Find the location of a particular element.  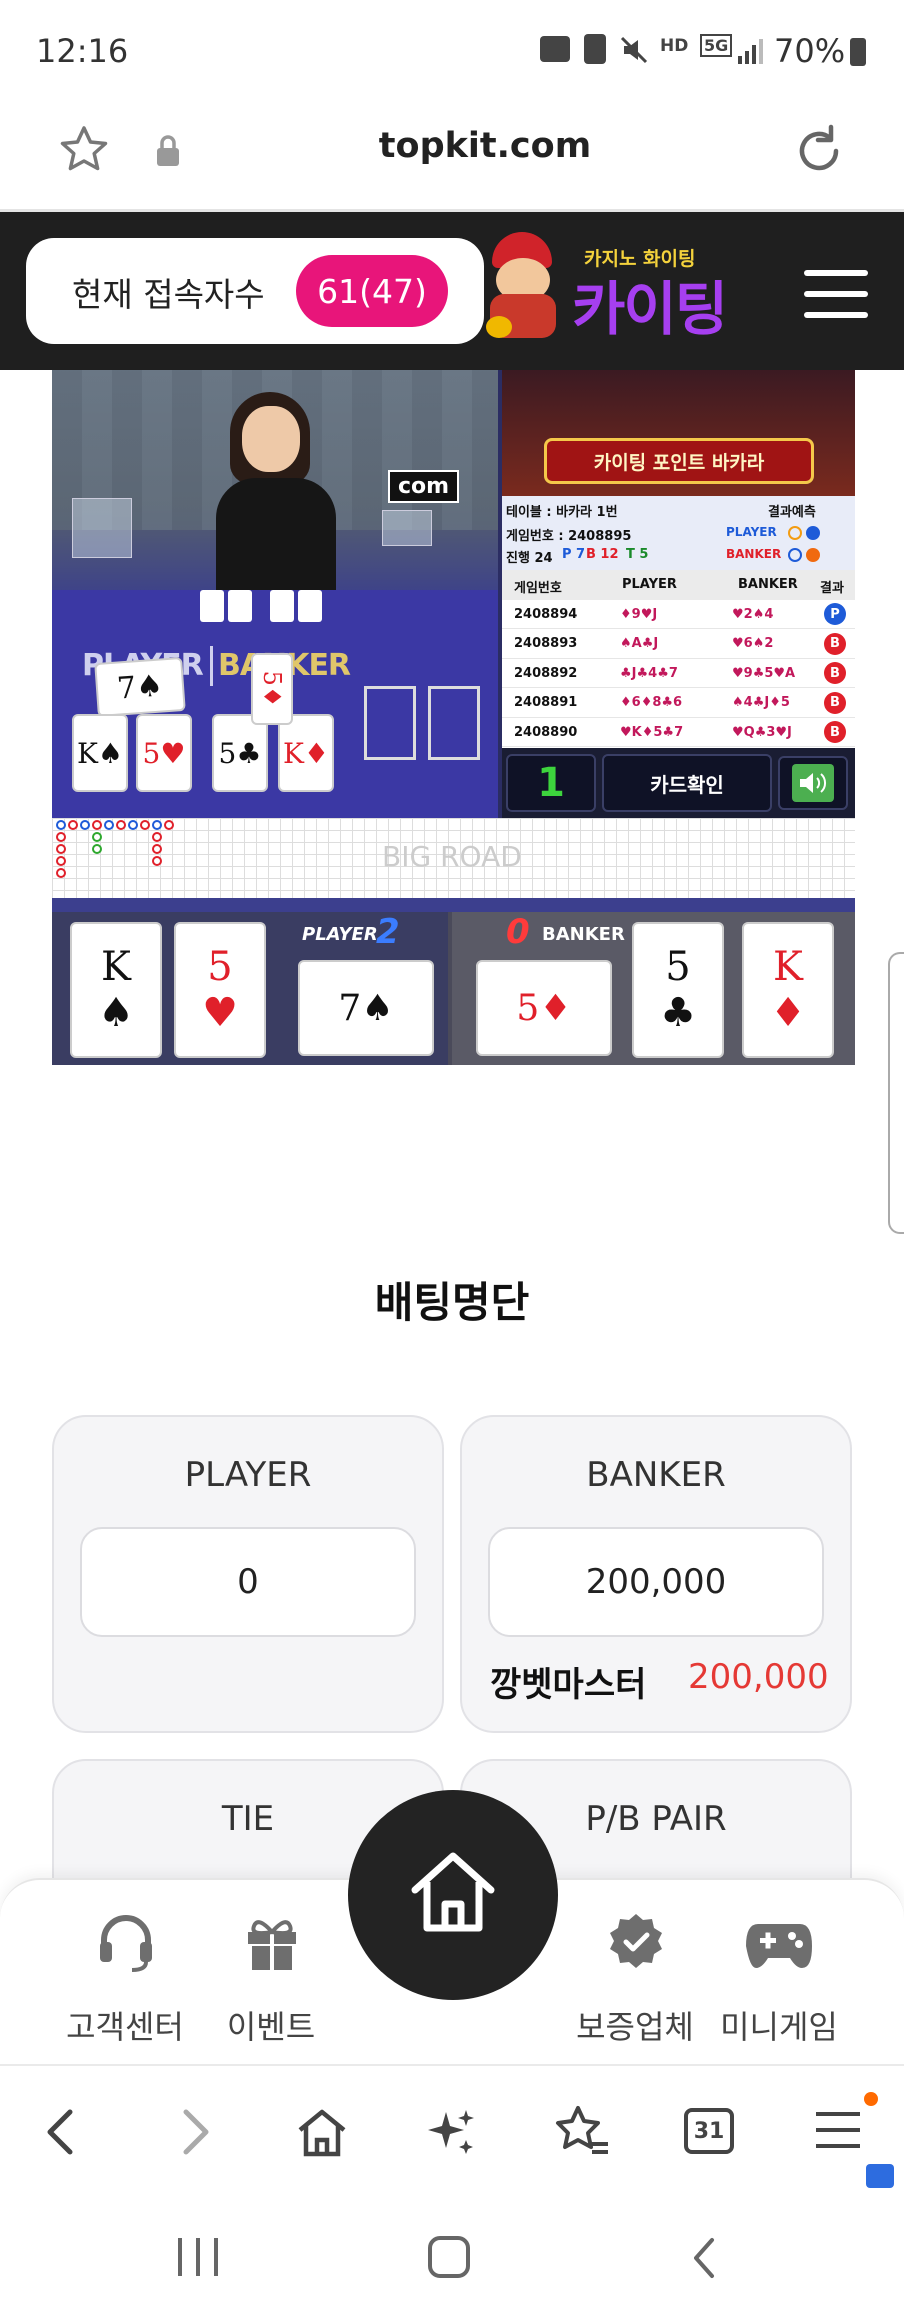

dealer-face is located at coordinates (271, 439).